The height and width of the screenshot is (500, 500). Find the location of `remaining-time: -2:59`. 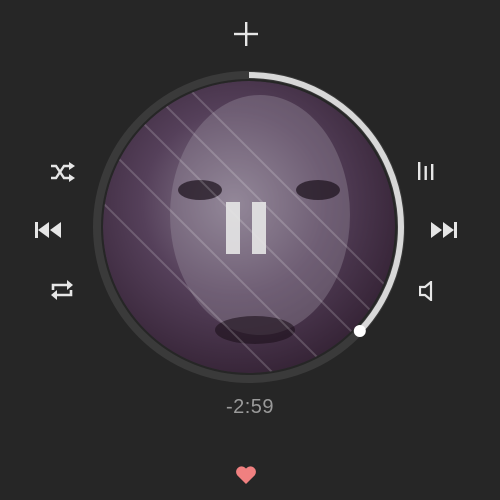

remaining-time: -2:59 is located at coordinates (250, 407).